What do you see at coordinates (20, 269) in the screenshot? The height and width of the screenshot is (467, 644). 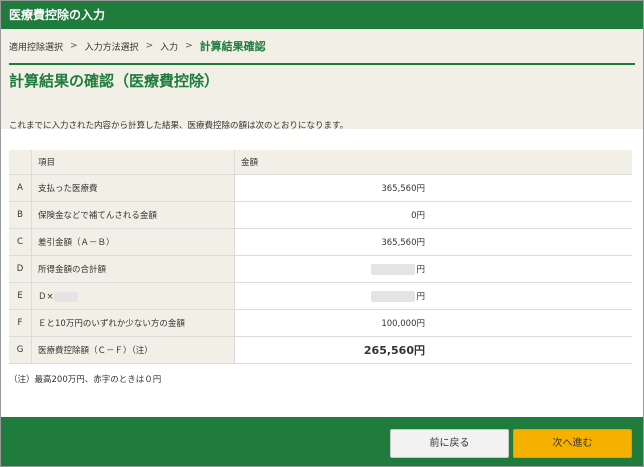 I see `row-key: D` at bounding box center [20, 269].